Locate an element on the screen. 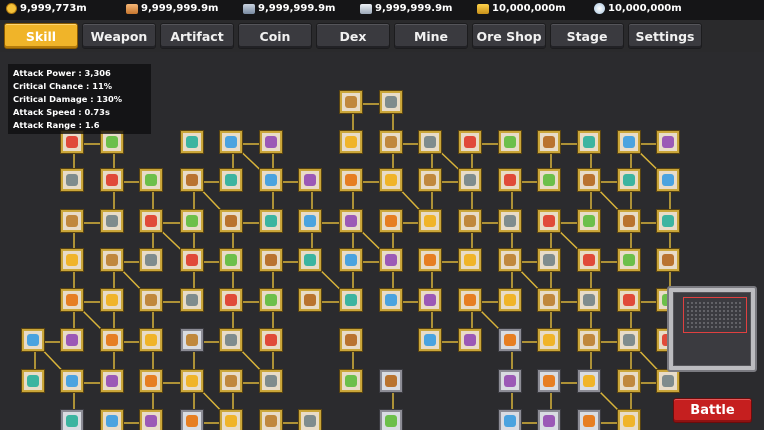  tab-mine: Mine is located at coordinates (431, 36).